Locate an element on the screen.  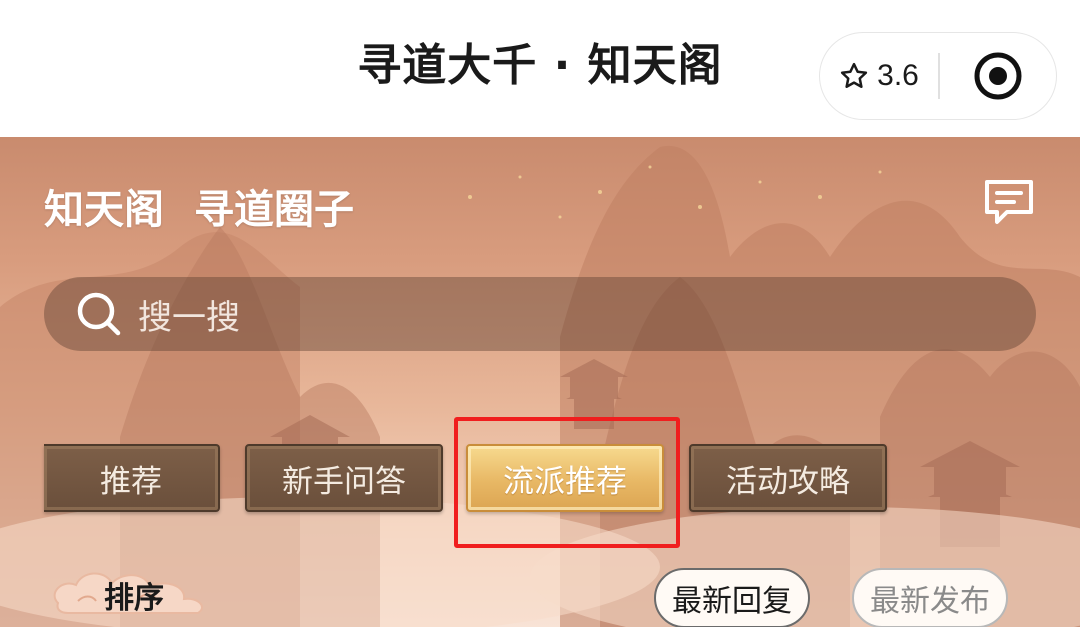
search-input: 搜一搜 is located at coordinates (540, 314).